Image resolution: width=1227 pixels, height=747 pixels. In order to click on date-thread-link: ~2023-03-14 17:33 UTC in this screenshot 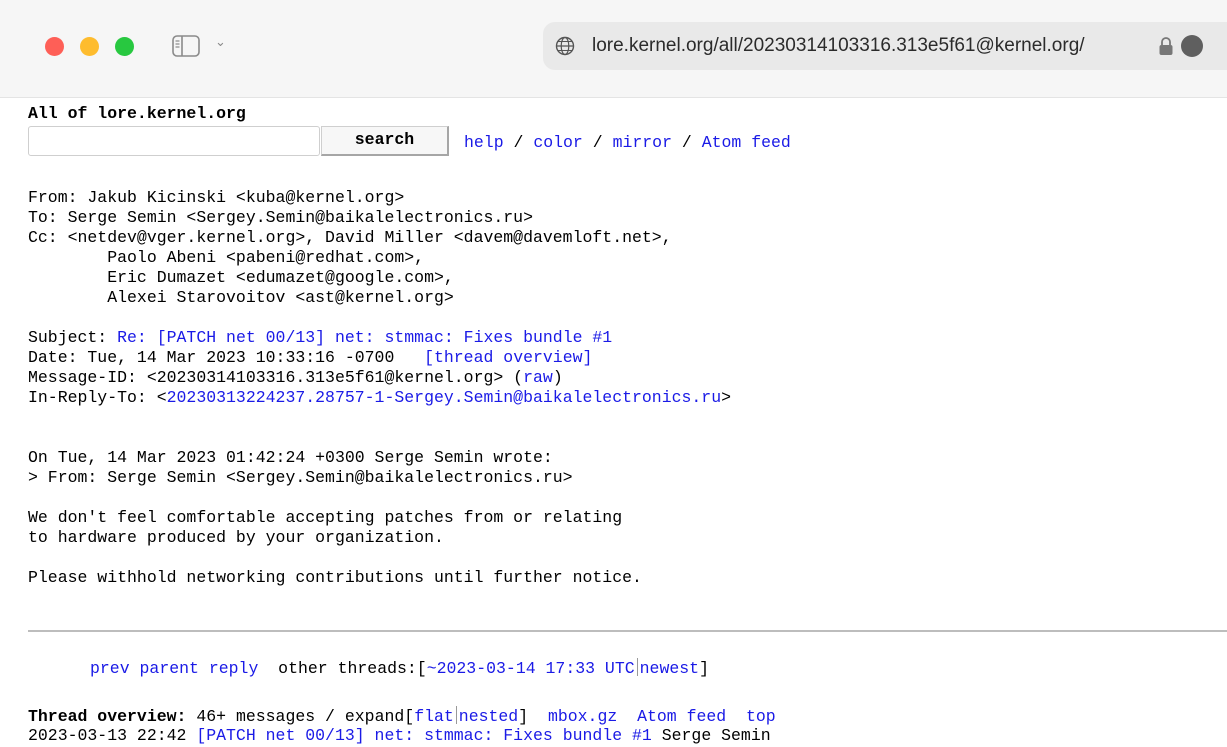, I will do `click(531, 668)`.